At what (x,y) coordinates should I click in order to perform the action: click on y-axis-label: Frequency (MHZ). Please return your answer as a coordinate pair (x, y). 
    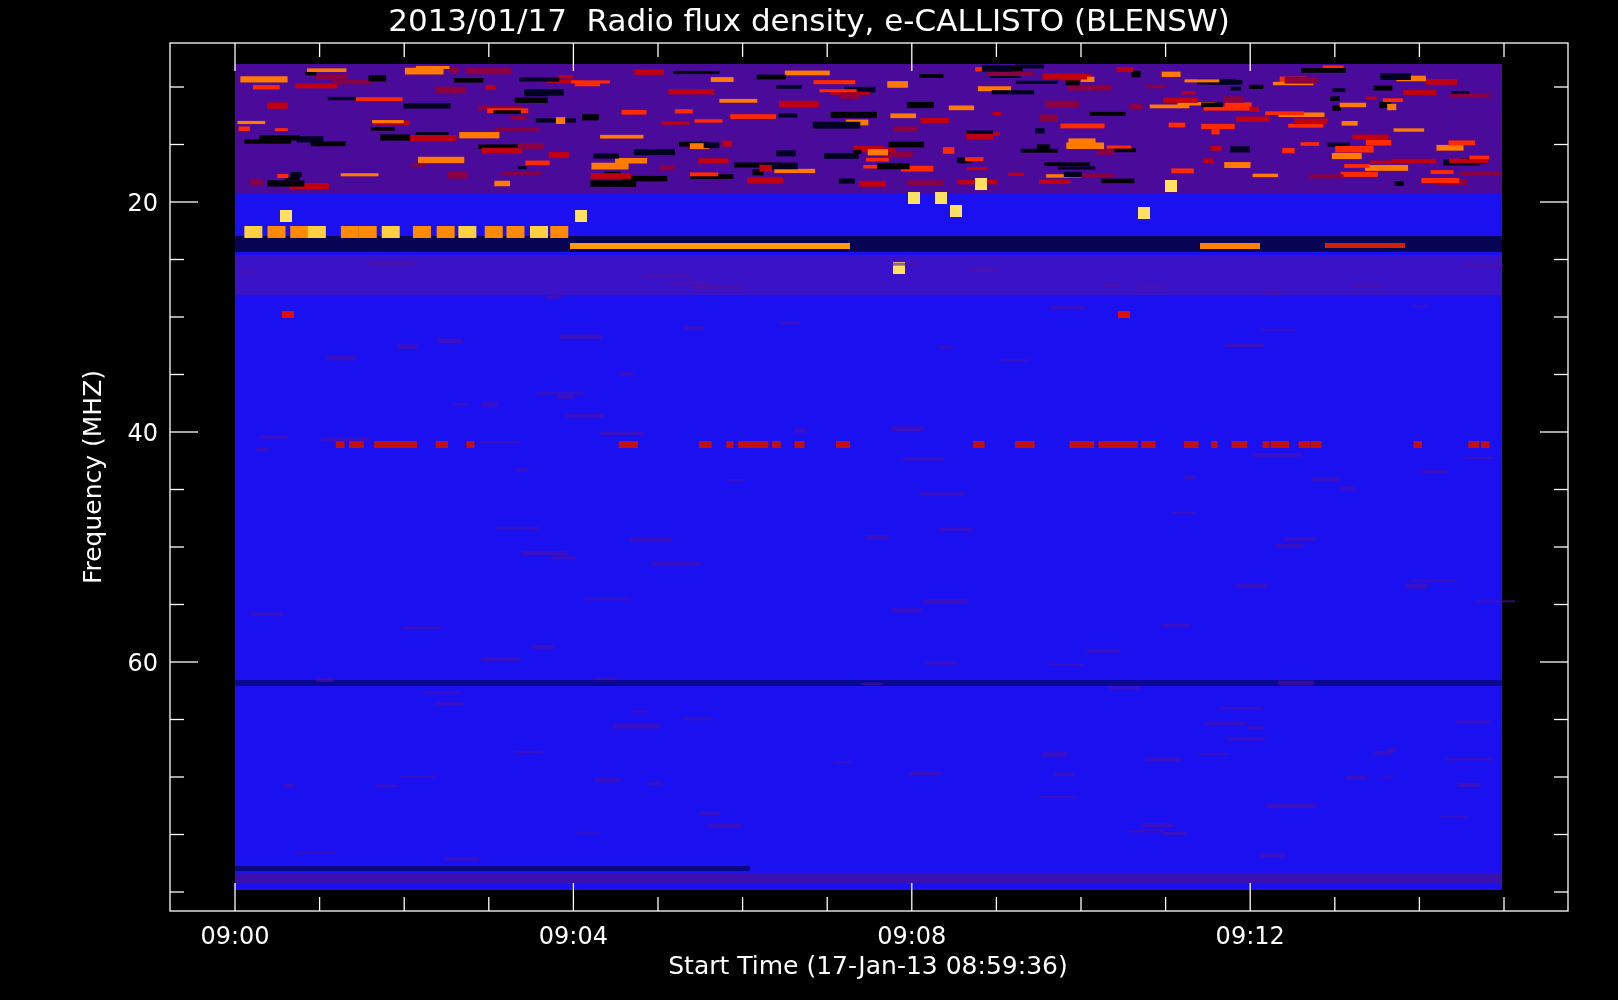
    Looking at the image, I should click on (92, 477).